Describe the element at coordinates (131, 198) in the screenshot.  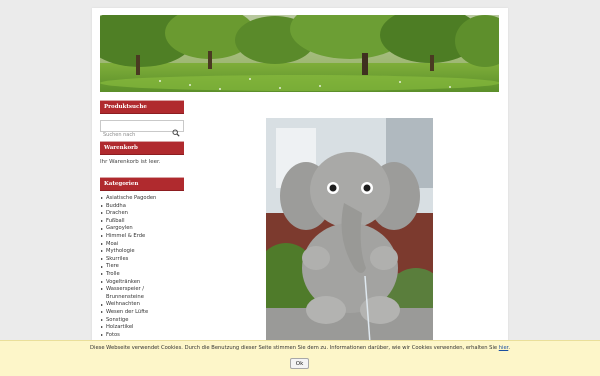
I see `category-label: Asiatische Pagoden` at that location.